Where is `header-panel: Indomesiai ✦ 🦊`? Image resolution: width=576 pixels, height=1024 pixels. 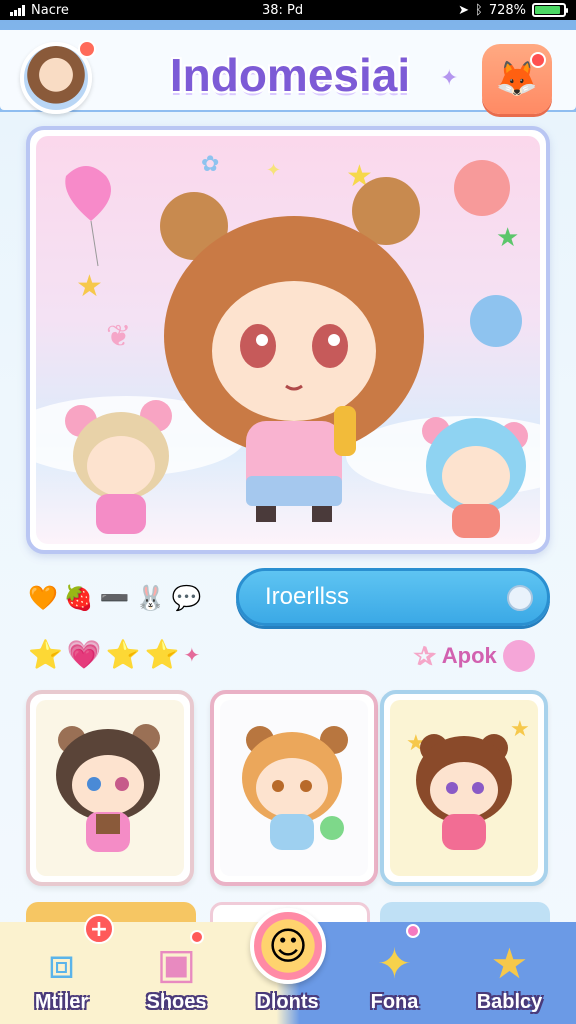 header-panel: Indomesiai ✦ 🦊 is located at coordinates (288, 72).